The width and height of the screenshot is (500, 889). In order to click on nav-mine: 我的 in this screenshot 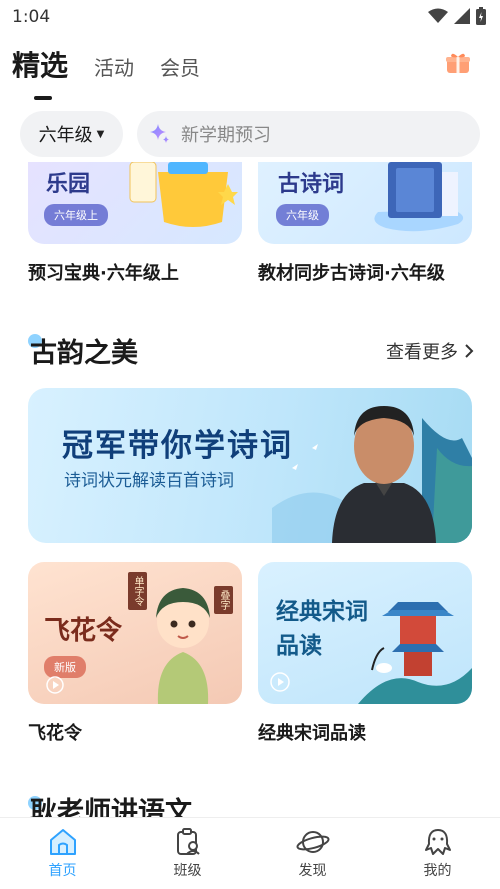, I will do `click(437, 853)`.